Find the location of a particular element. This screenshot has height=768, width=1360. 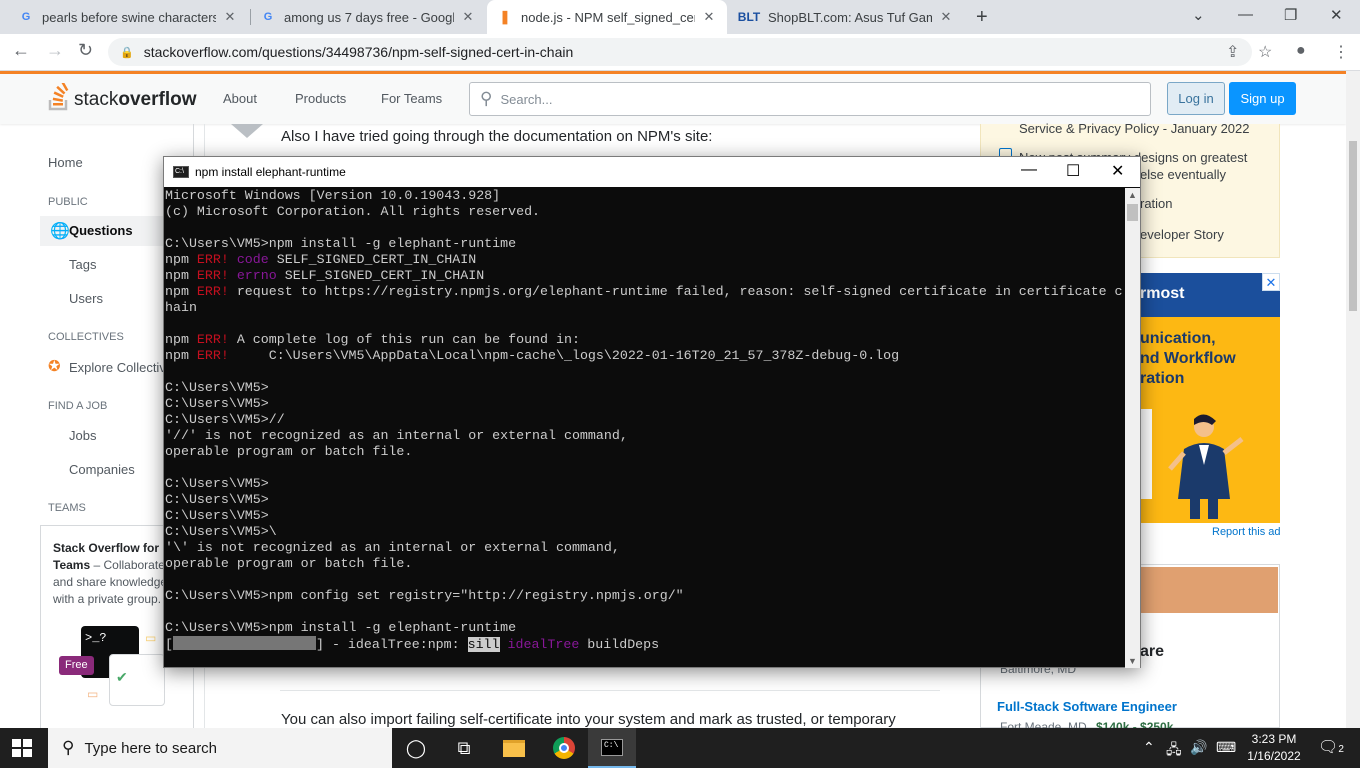

login-button: Log in is located at coordinates (1196, 98).